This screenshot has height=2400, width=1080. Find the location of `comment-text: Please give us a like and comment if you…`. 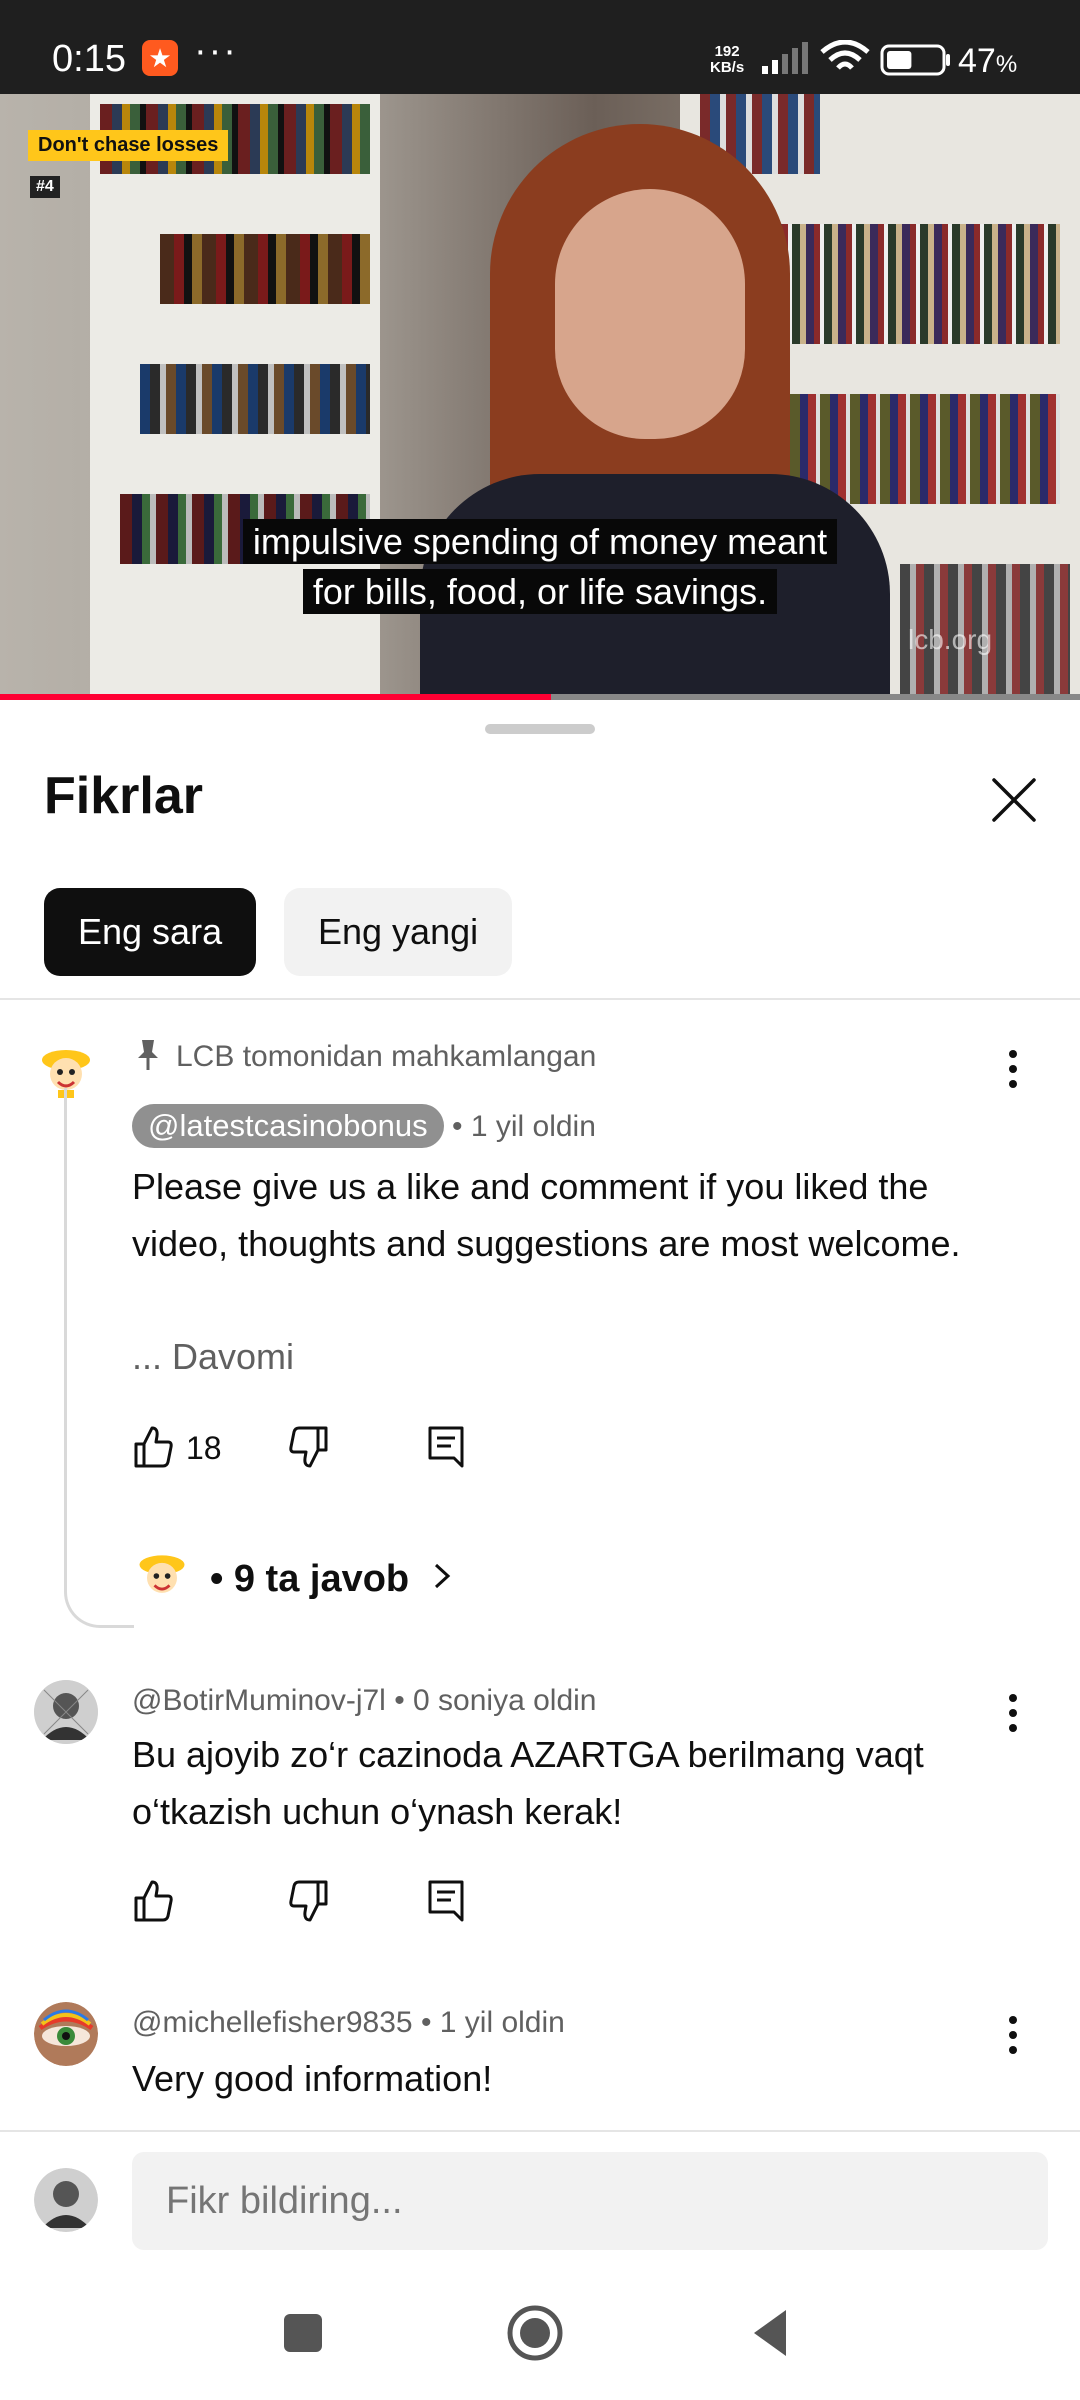

comment-text: Please give us a like and comment if you… is located at coordinates (546, 1215).